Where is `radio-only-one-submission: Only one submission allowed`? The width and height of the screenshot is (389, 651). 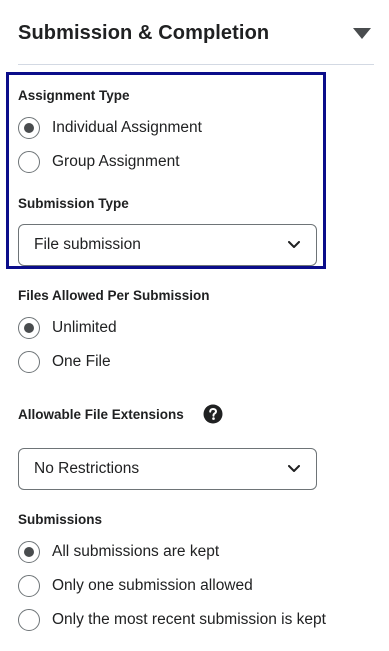 radio-only-one-submission: Only one submission allowed is located at coordinates (135, 586).